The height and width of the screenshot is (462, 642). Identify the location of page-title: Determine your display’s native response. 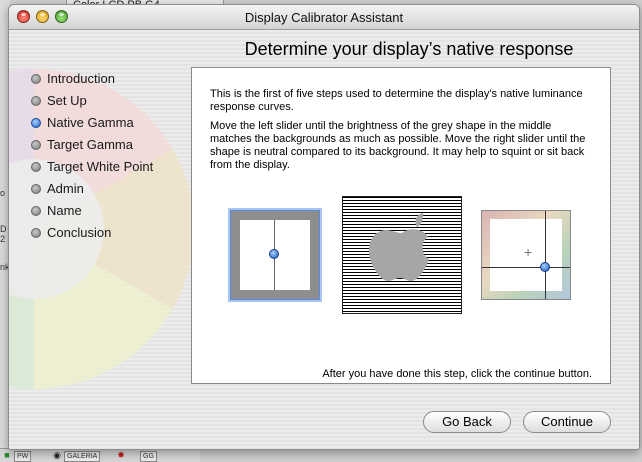
(409, 49).